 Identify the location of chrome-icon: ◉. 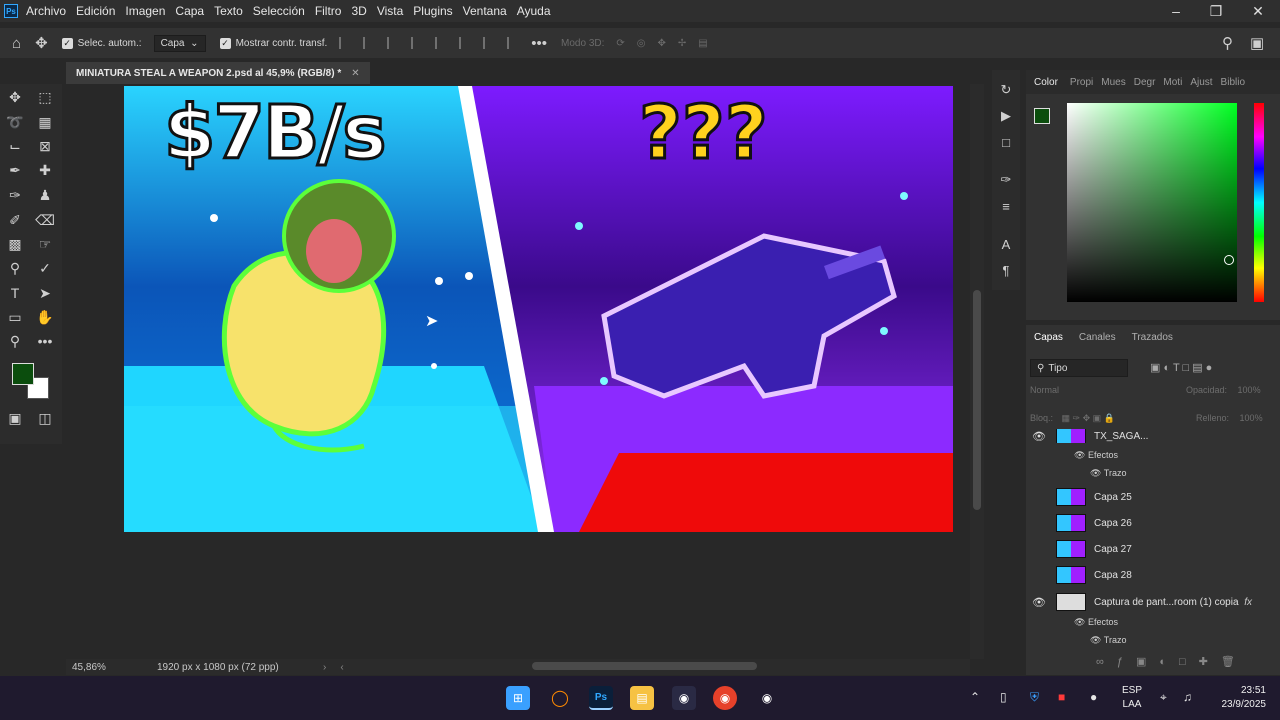
(725, 698).